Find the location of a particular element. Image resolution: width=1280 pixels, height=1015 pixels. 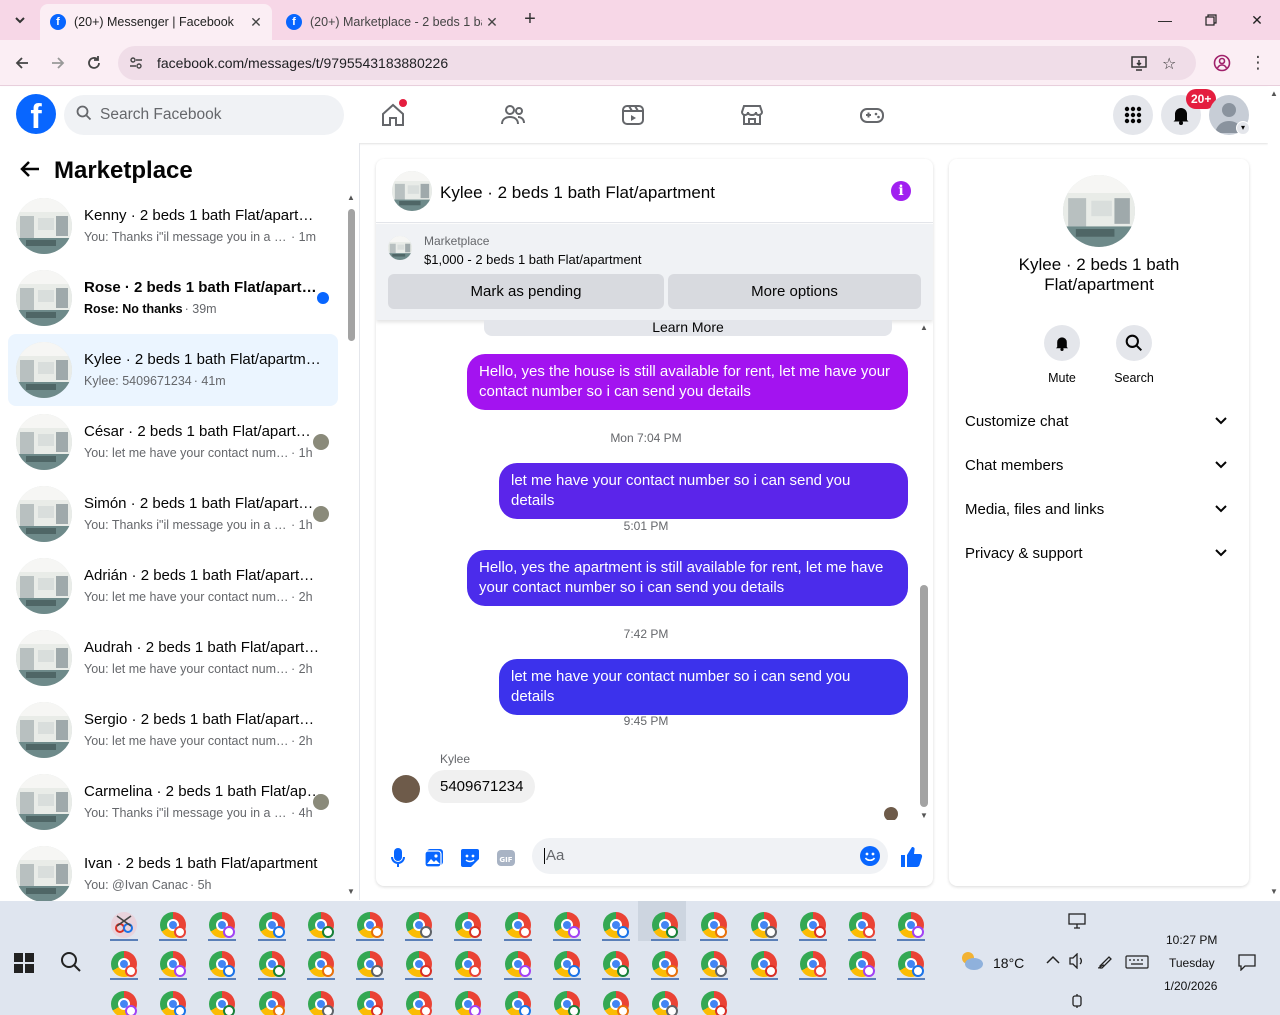

facebook-logo-icon: f is located at coordinates (36, 114).